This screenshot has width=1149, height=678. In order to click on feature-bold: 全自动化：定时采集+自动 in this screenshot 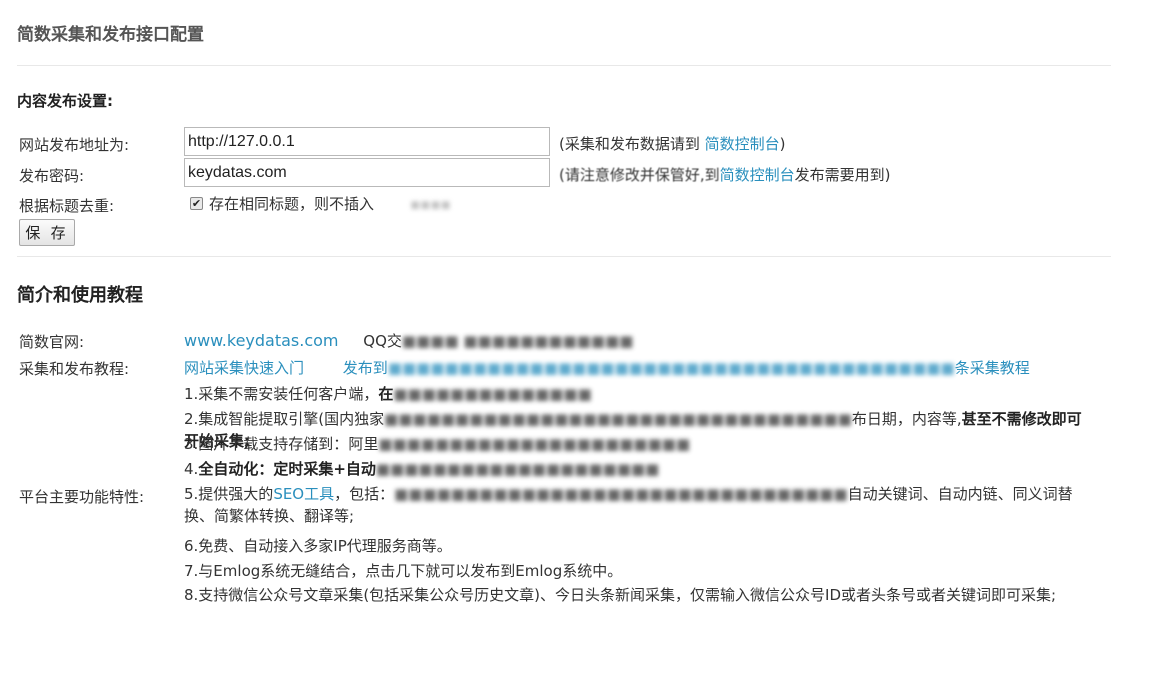, I will do `click(287, 469)`.